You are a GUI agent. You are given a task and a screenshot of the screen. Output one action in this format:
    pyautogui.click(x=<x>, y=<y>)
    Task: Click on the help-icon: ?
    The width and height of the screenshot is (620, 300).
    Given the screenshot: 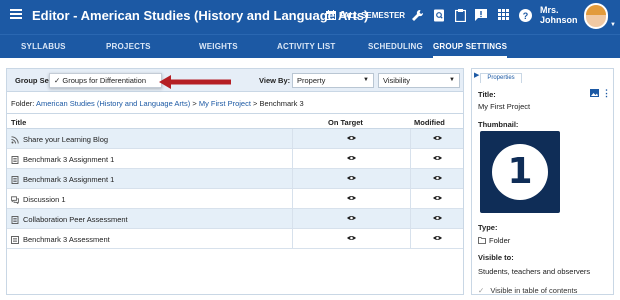 What is the action you would take?
    pyautogui.click(x=525, y=16)
    